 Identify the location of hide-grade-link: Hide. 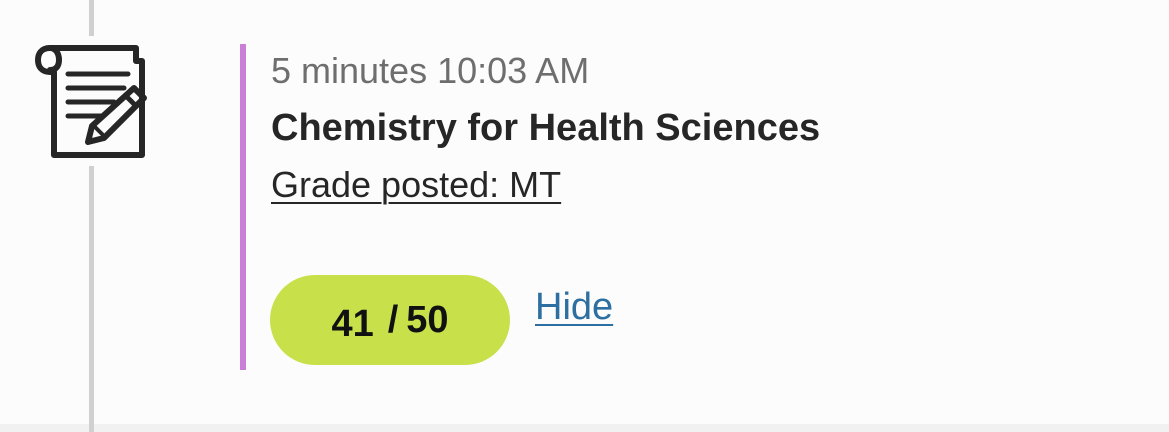
(574, 307).